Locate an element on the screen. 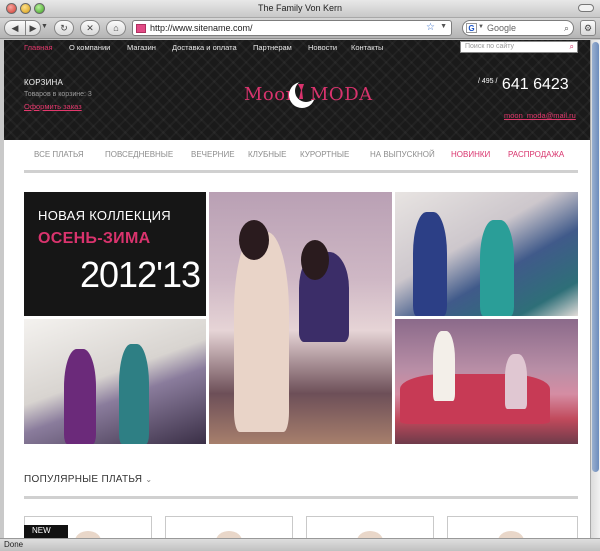 Image resolution: width=600 pixels, height=551 pixels. settings-button: ⚙ is located at coordinates (588, 28).